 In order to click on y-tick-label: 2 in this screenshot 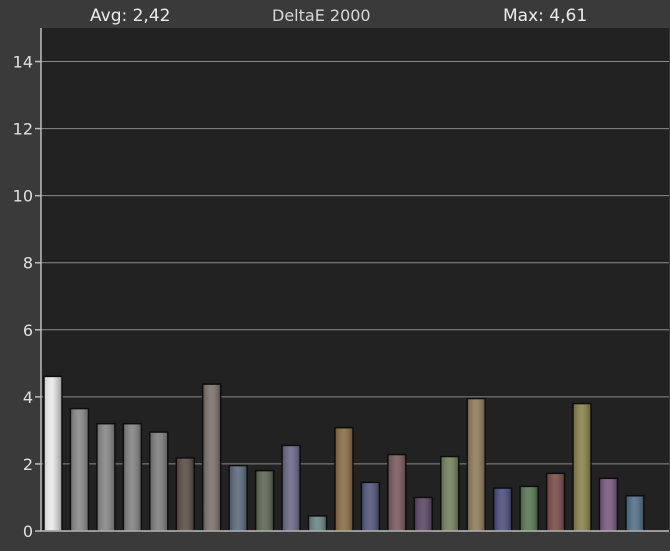, I will do `click(28, 464)`.